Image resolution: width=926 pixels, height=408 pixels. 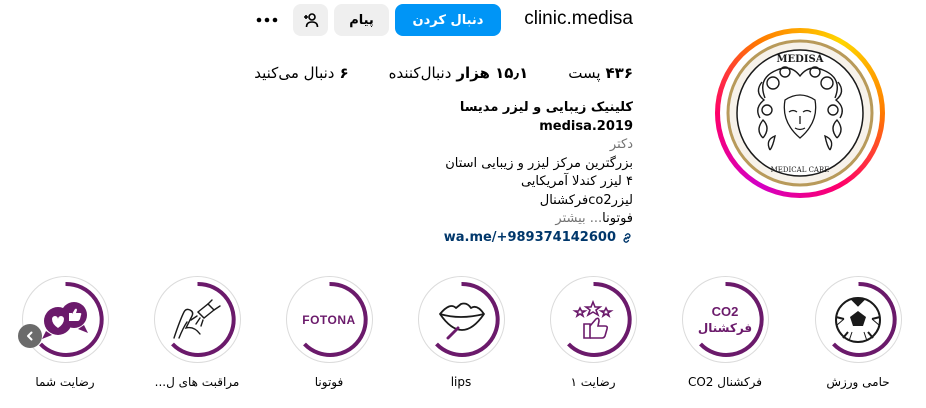 I want to click on soccer-ball-icon, so click(x=858, y=319).